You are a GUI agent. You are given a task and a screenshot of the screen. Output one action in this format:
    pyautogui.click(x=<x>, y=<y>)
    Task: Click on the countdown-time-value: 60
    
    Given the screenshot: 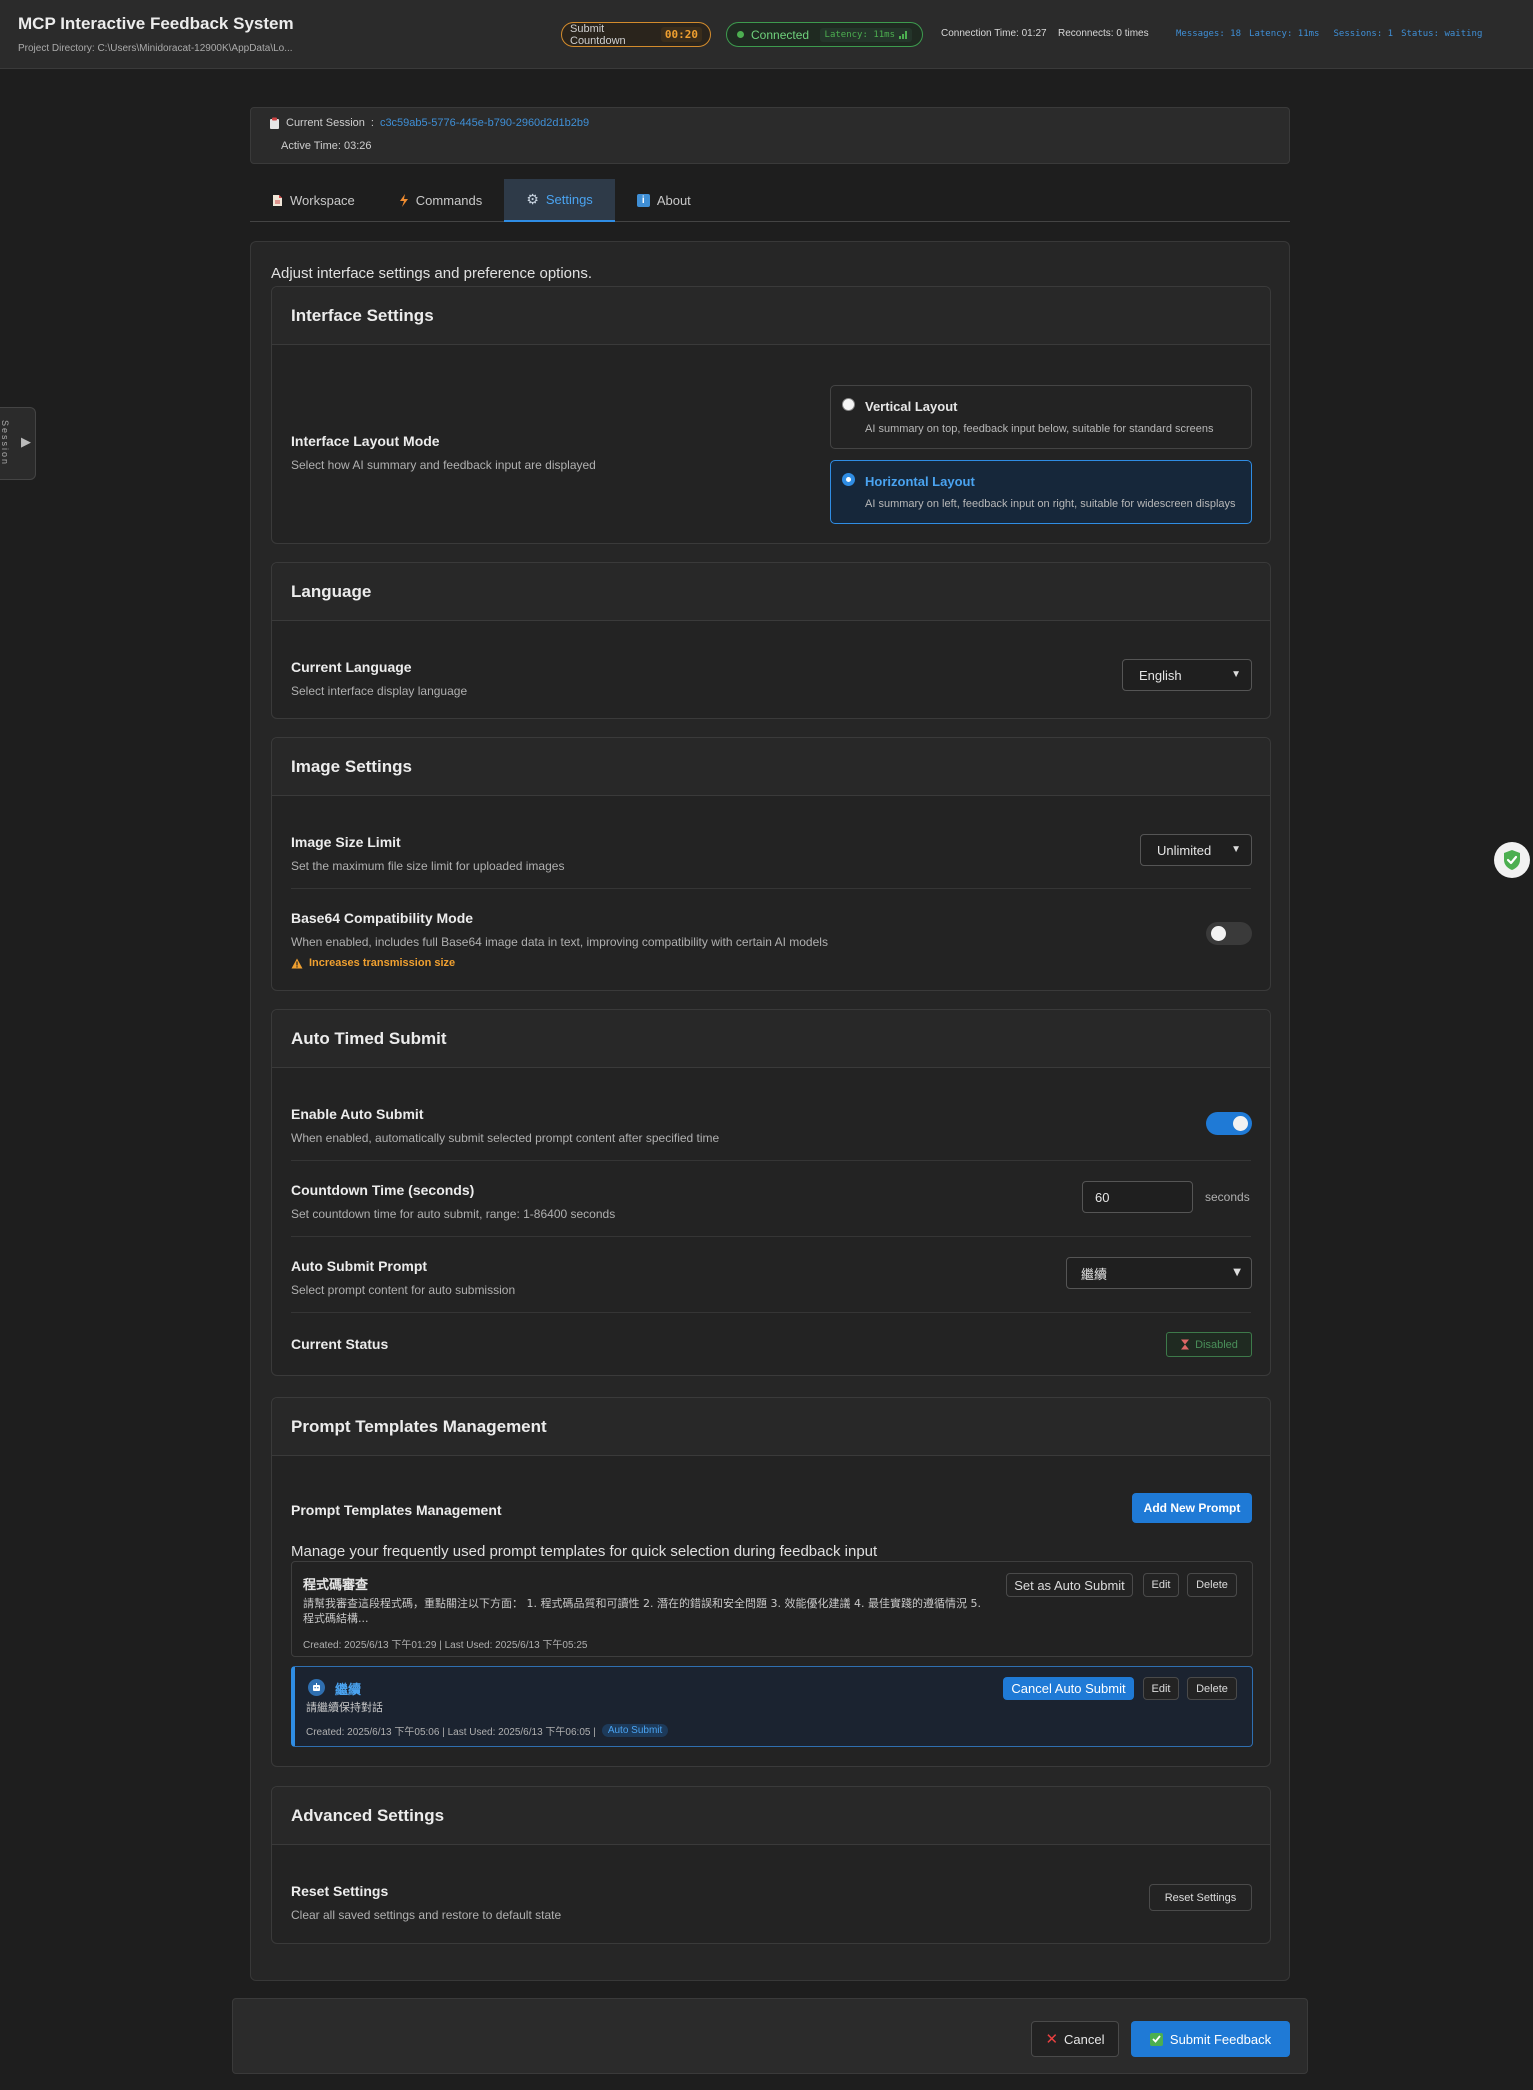 What is the action you would take?
    pyautogui.click(x=1102, y=1197)
    